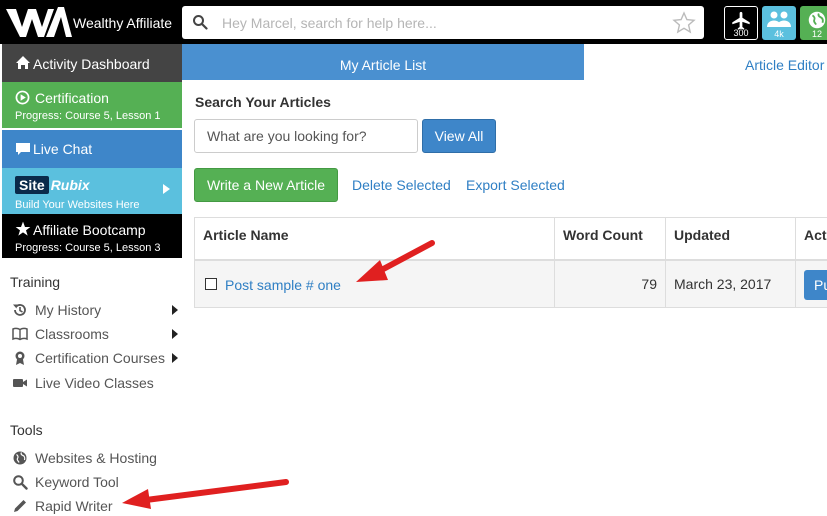 The width and height of the screenshot is (827, 516). I want to click on tools-heading: Tools, so click(26, 430).